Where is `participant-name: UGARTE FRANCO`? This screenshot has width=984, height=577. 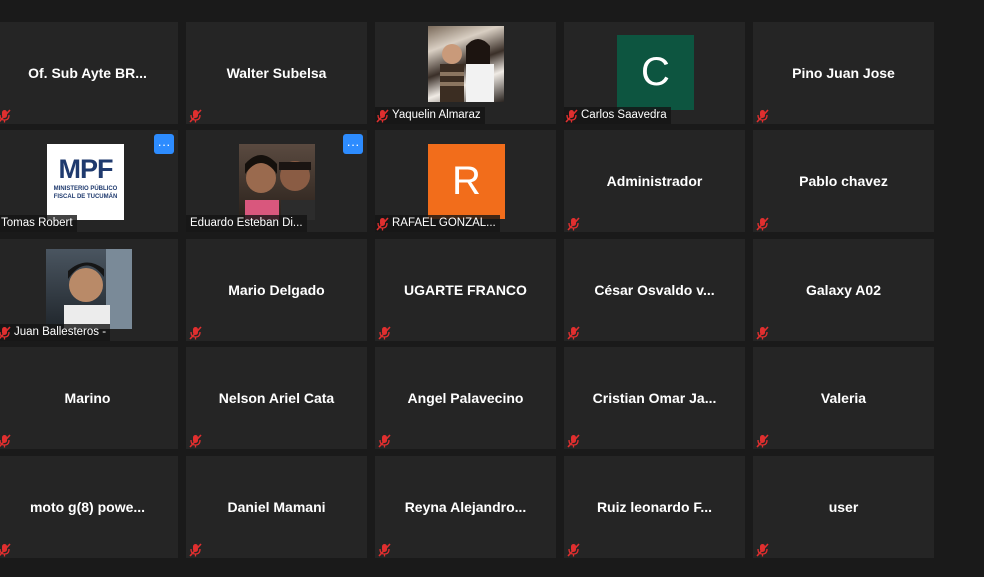 participant-name: UGARTE FRANCO is located at coordinates (465, 290).